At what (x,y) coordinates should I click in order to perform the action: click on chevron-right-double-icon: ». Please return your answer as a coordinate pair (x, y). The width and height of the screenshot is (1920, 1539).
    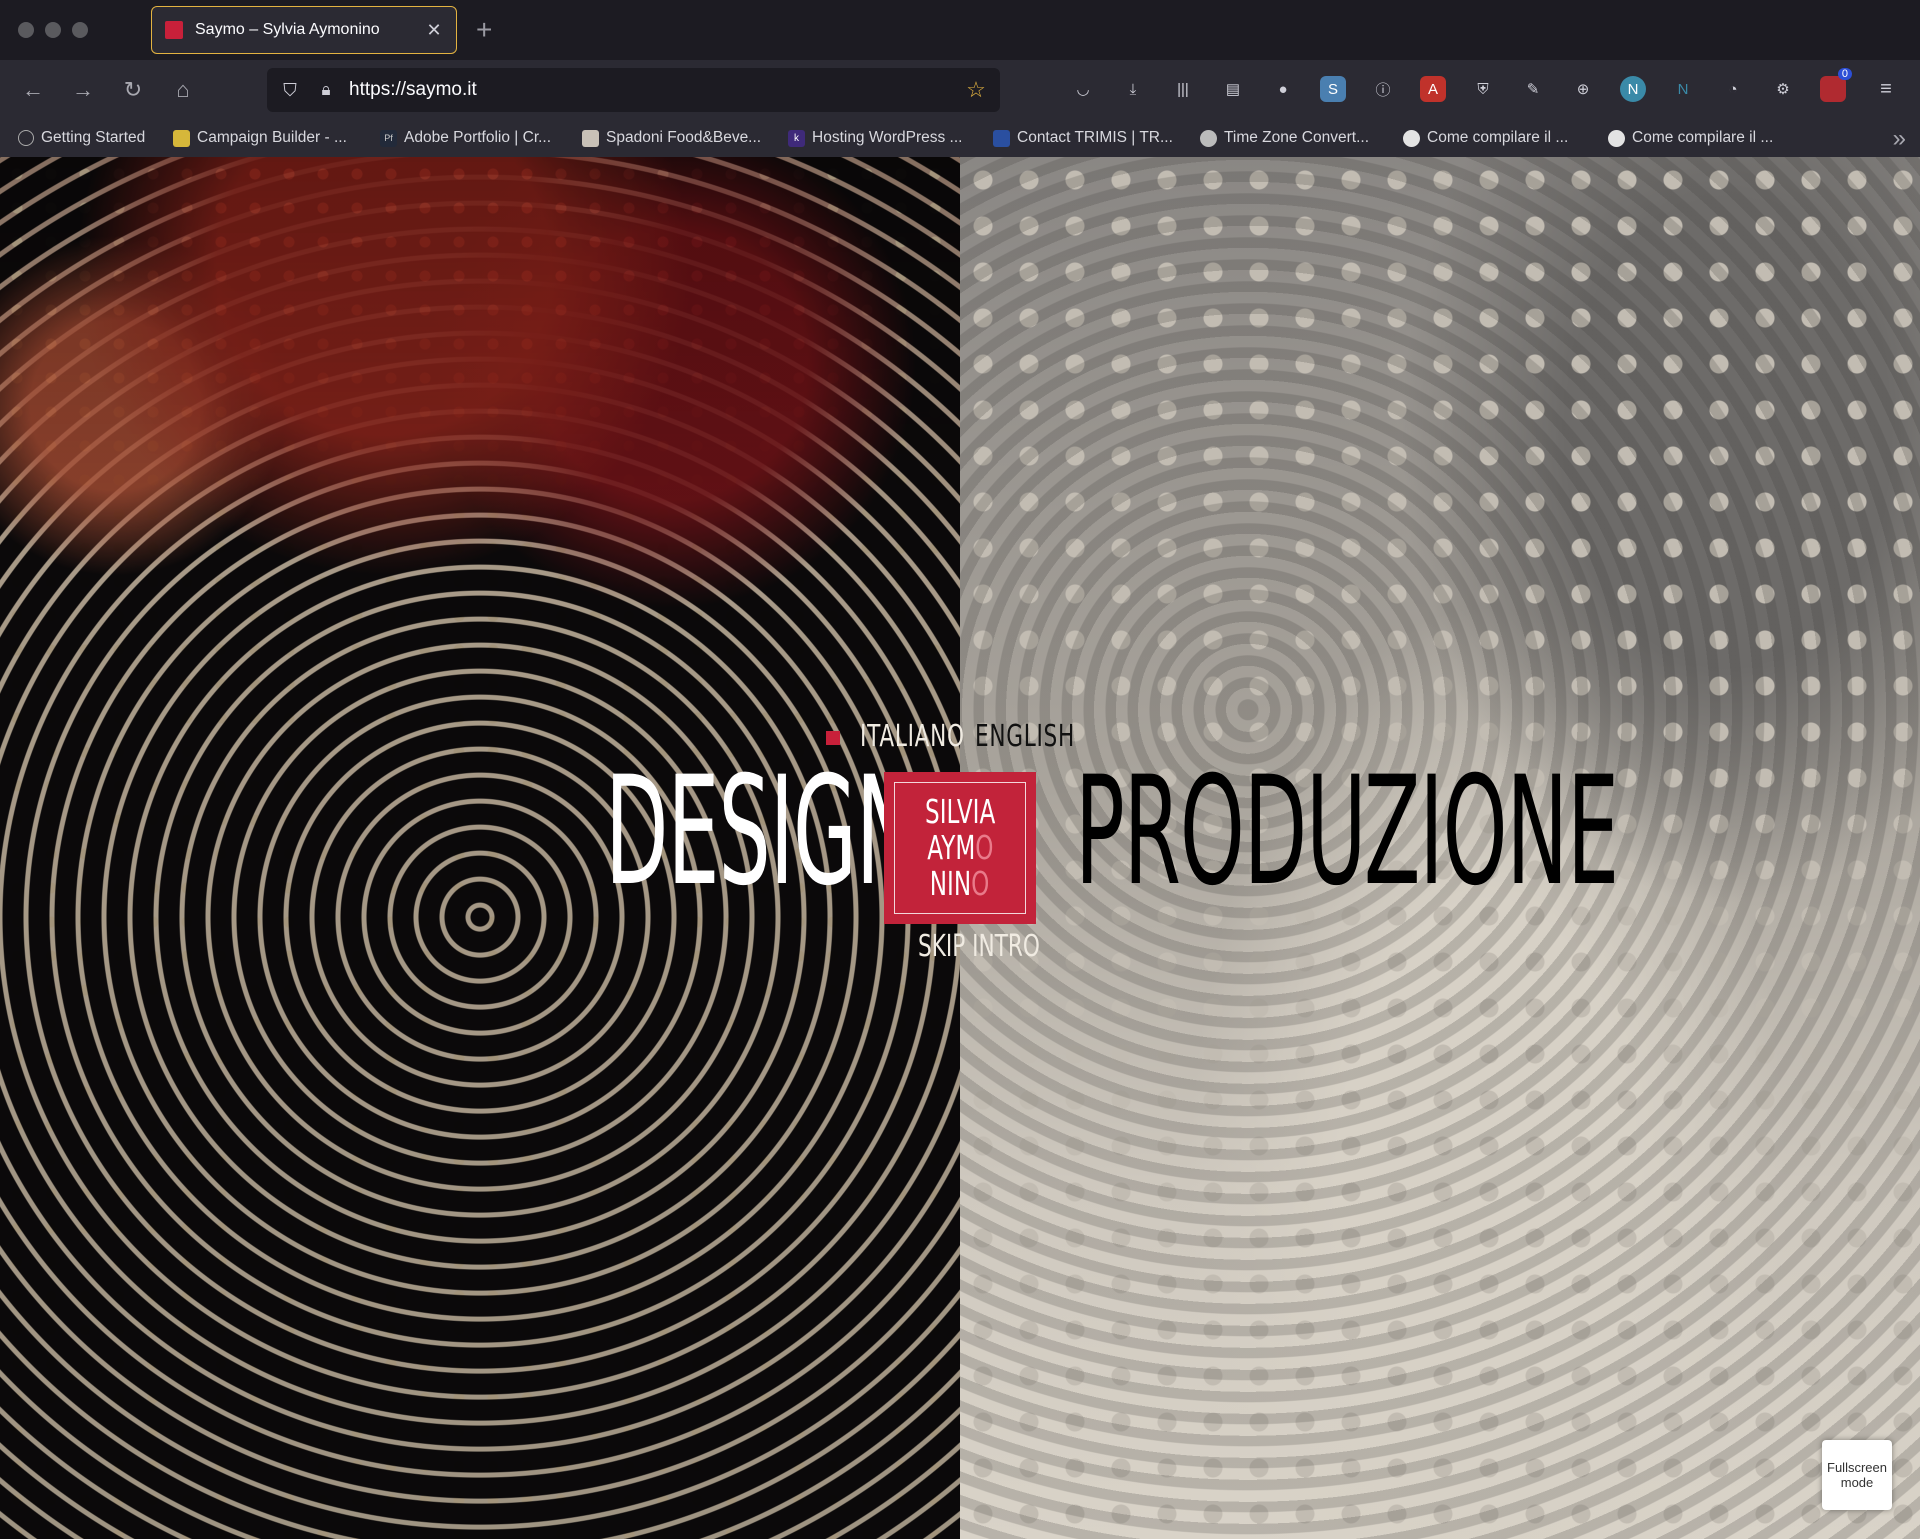
    Looking at the image, I should click on (1899, 139).